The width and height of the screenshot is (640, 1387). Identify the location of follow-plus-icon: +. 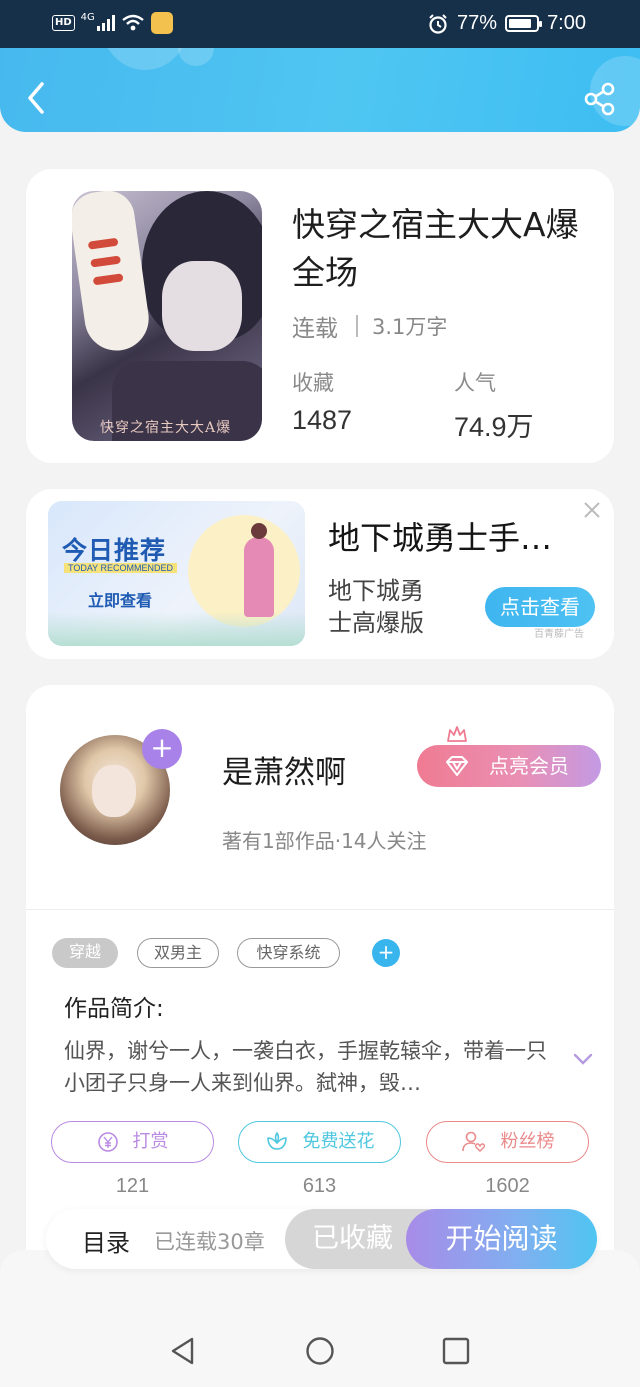
(162, 749).